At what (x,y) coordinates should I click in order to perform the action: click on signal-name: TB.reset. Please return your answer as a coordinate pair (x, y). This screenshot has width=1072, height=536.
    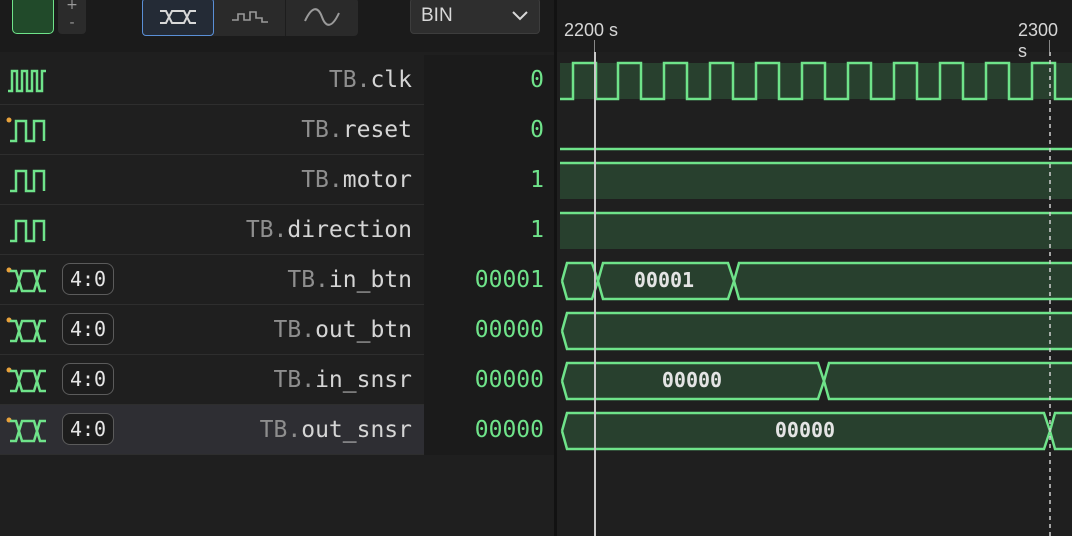
    Looking at the image, I should click on (356, 130).